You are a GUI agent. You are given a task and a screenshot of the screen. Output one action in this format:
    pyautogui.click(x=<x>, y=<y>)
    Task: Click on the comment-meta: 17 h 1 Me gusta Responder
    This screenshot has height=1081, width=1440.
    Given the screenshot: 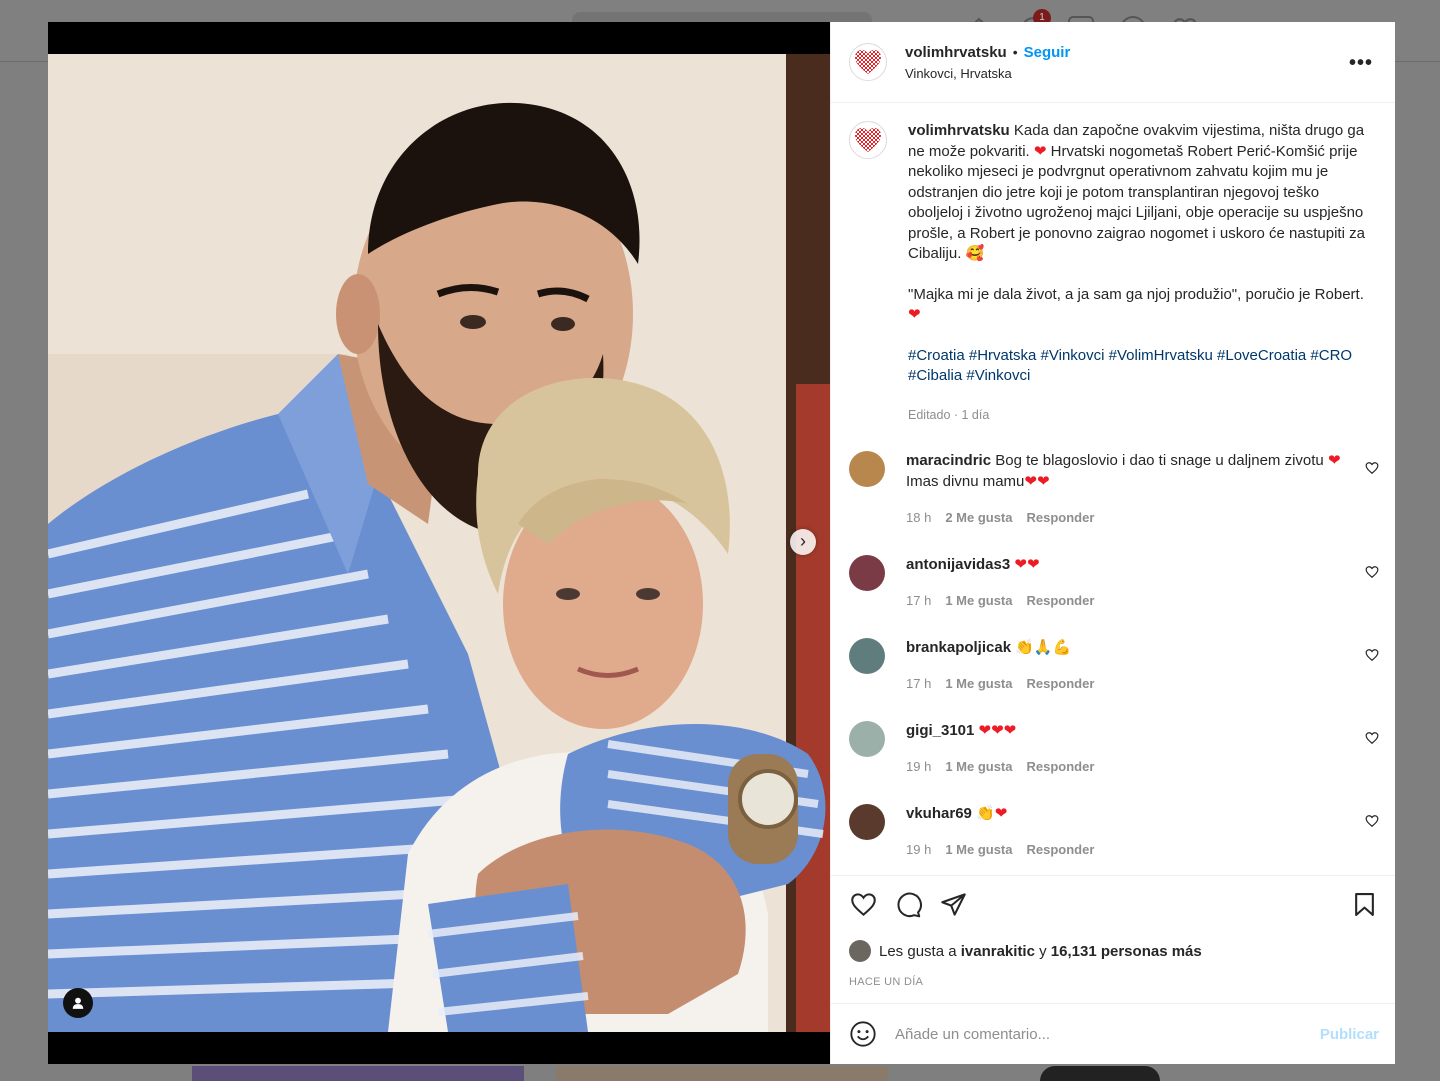 What is the action you would take?
    pyautogui.click(x=1128, y=684)
    